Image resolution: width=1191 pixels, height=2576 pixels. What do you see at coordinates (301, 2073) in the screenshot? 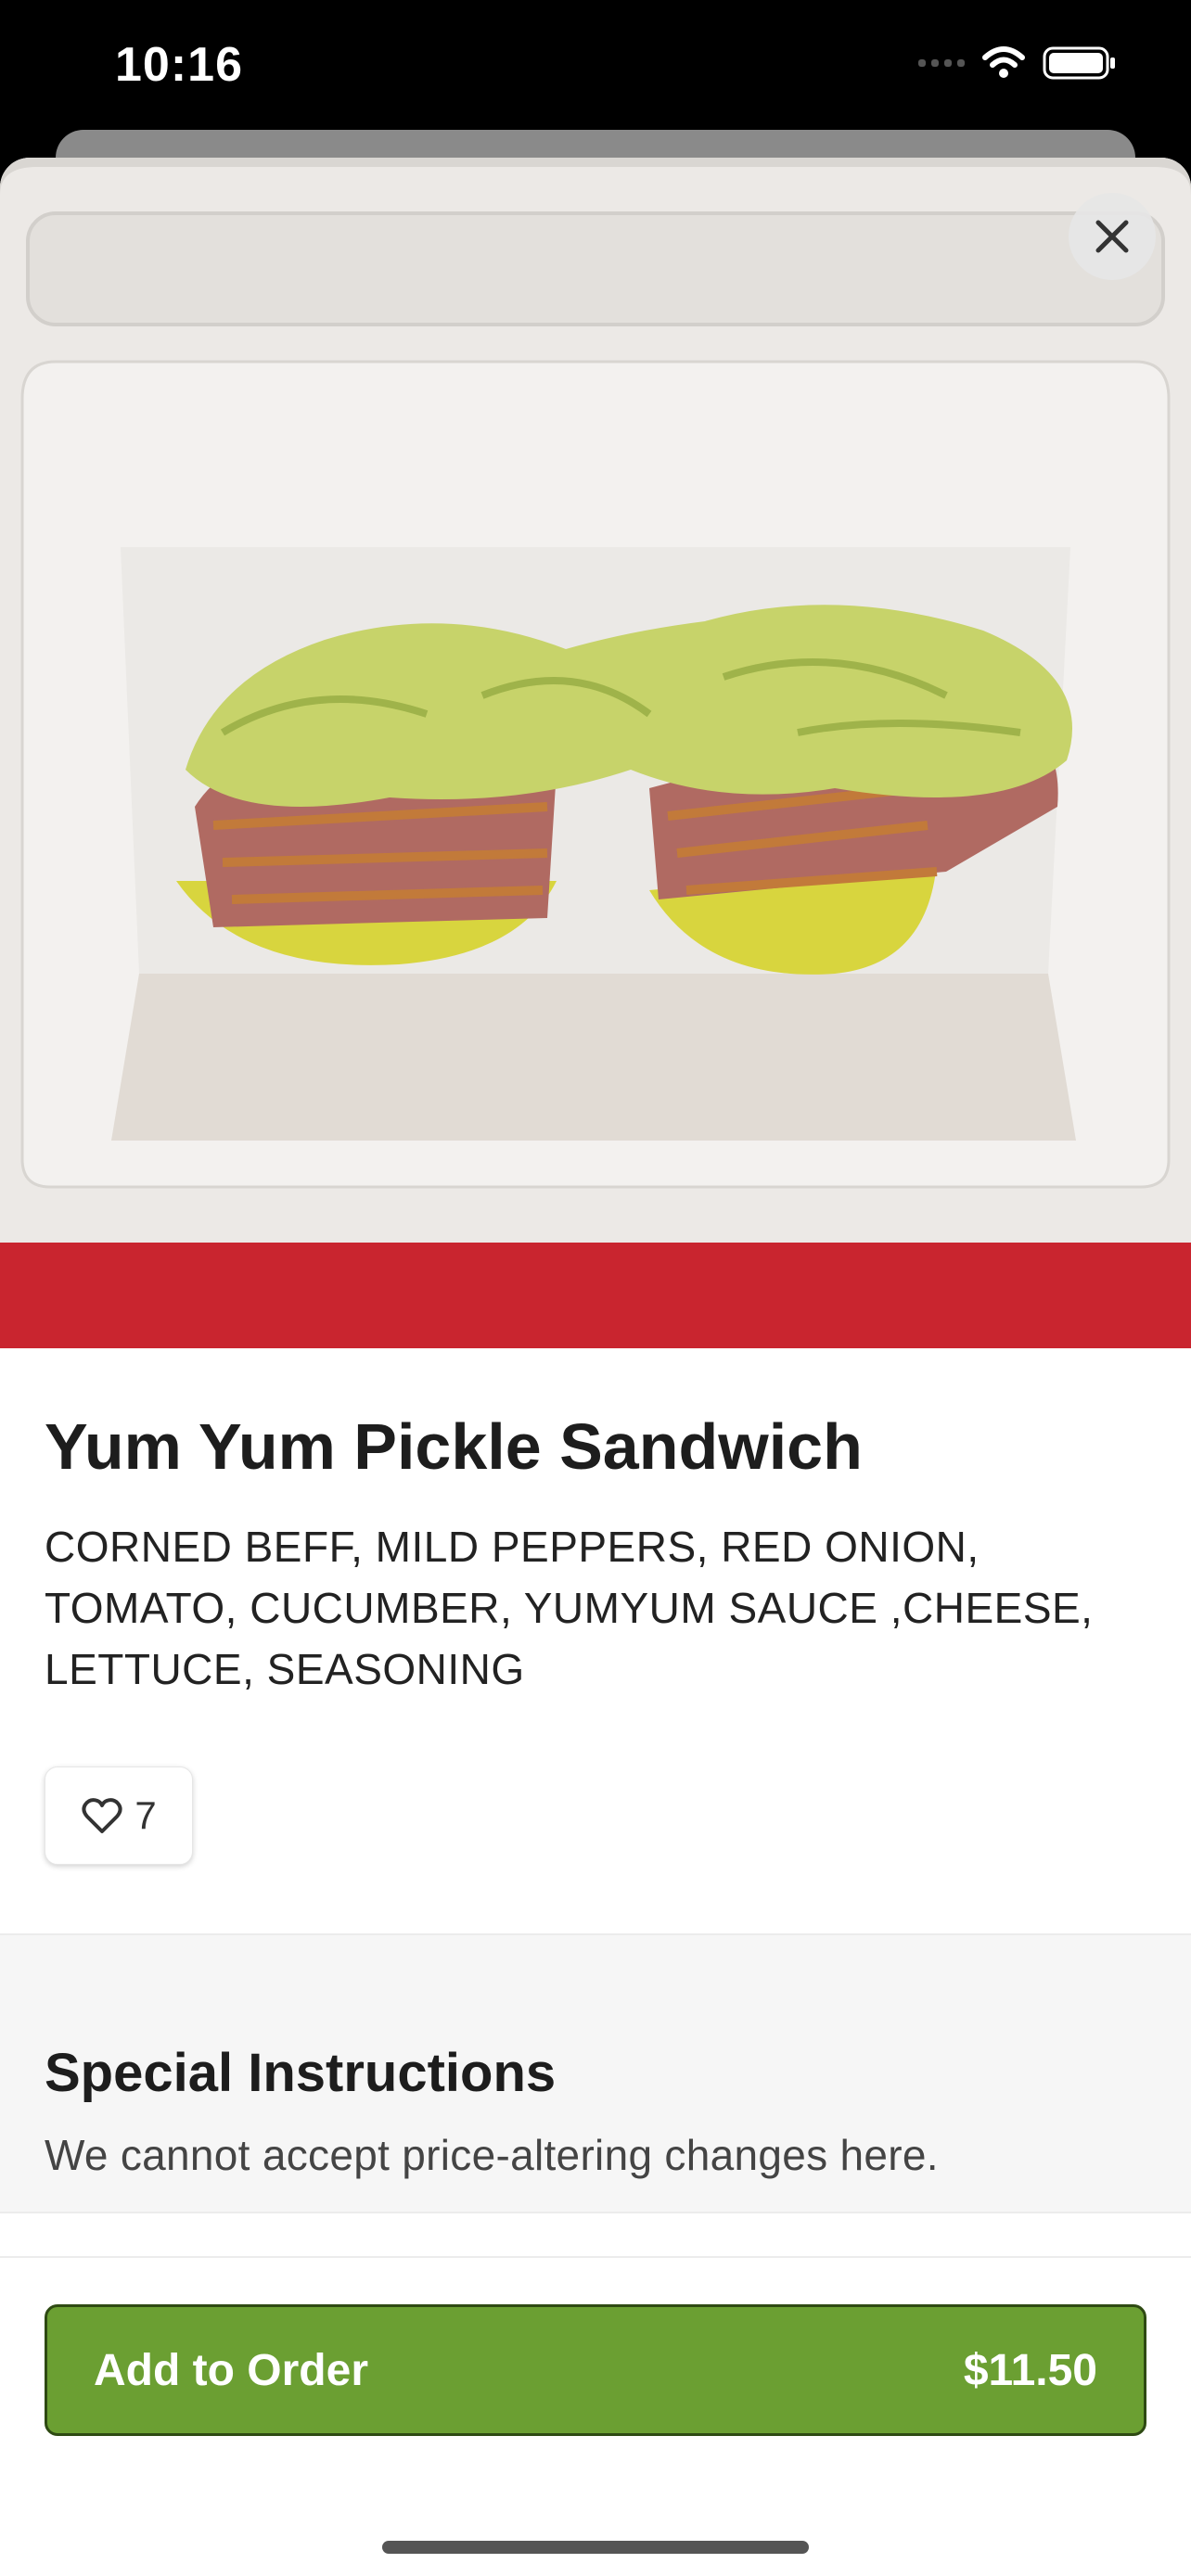
I see `special-instructions-title: Special Instructions` at bounding box center [301, 2073].